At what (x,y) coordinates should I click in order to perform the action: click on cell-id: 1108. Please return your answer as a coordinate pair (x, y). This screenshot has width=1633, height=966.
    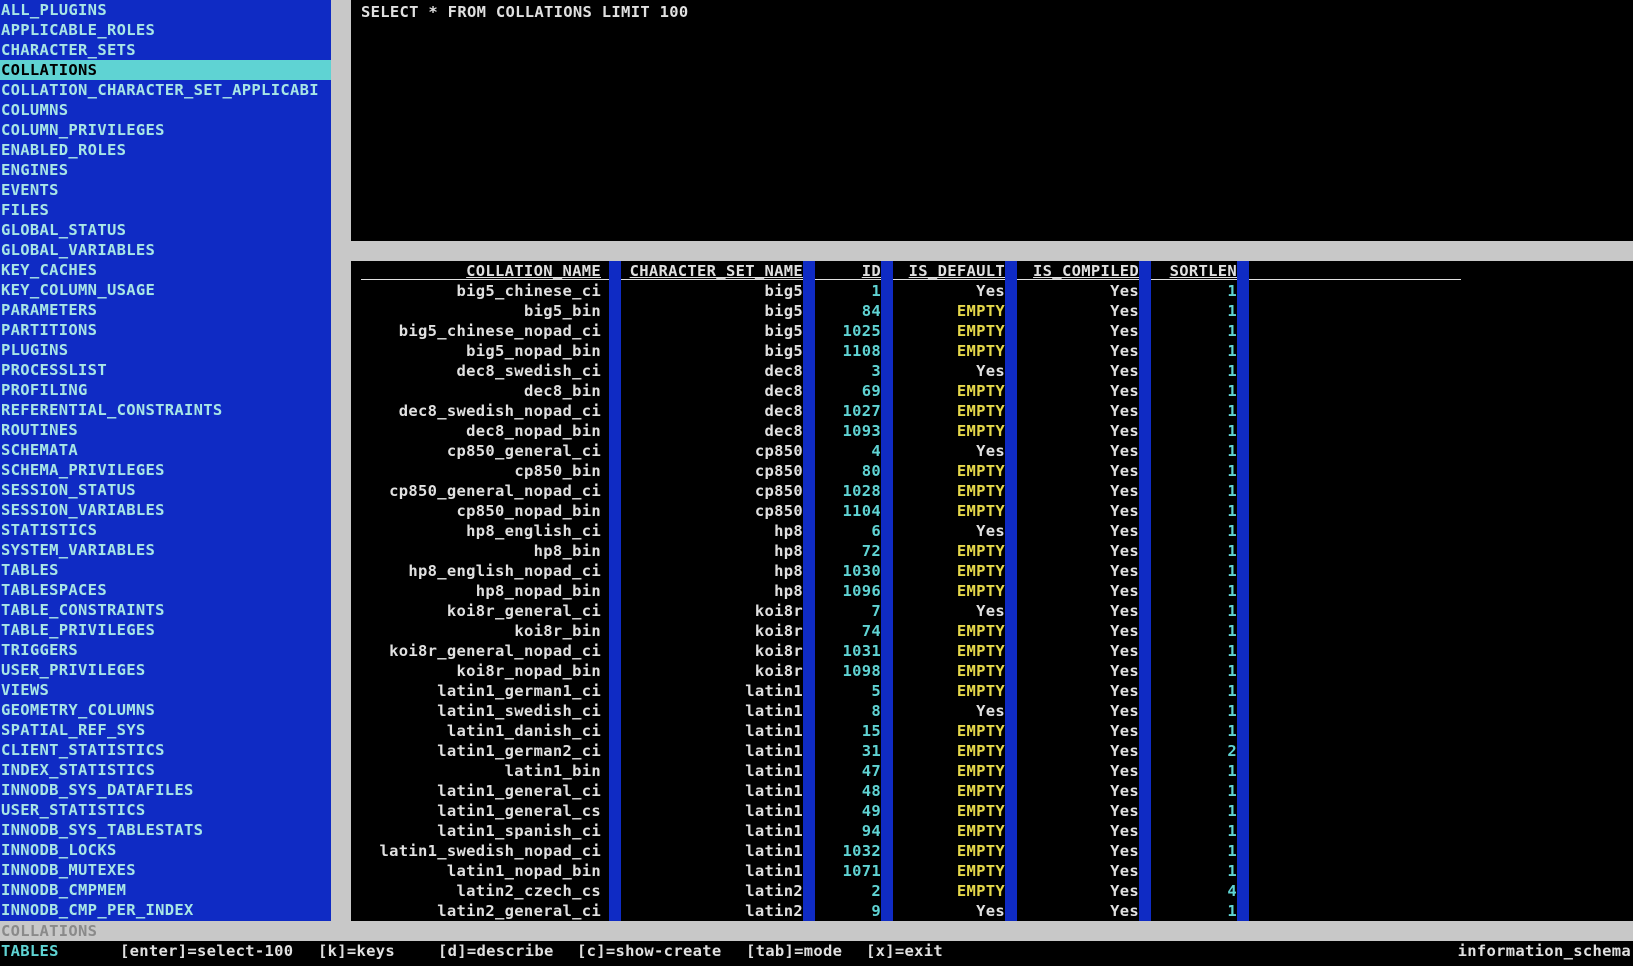
    Looking at the image, I should click on (861, 351).